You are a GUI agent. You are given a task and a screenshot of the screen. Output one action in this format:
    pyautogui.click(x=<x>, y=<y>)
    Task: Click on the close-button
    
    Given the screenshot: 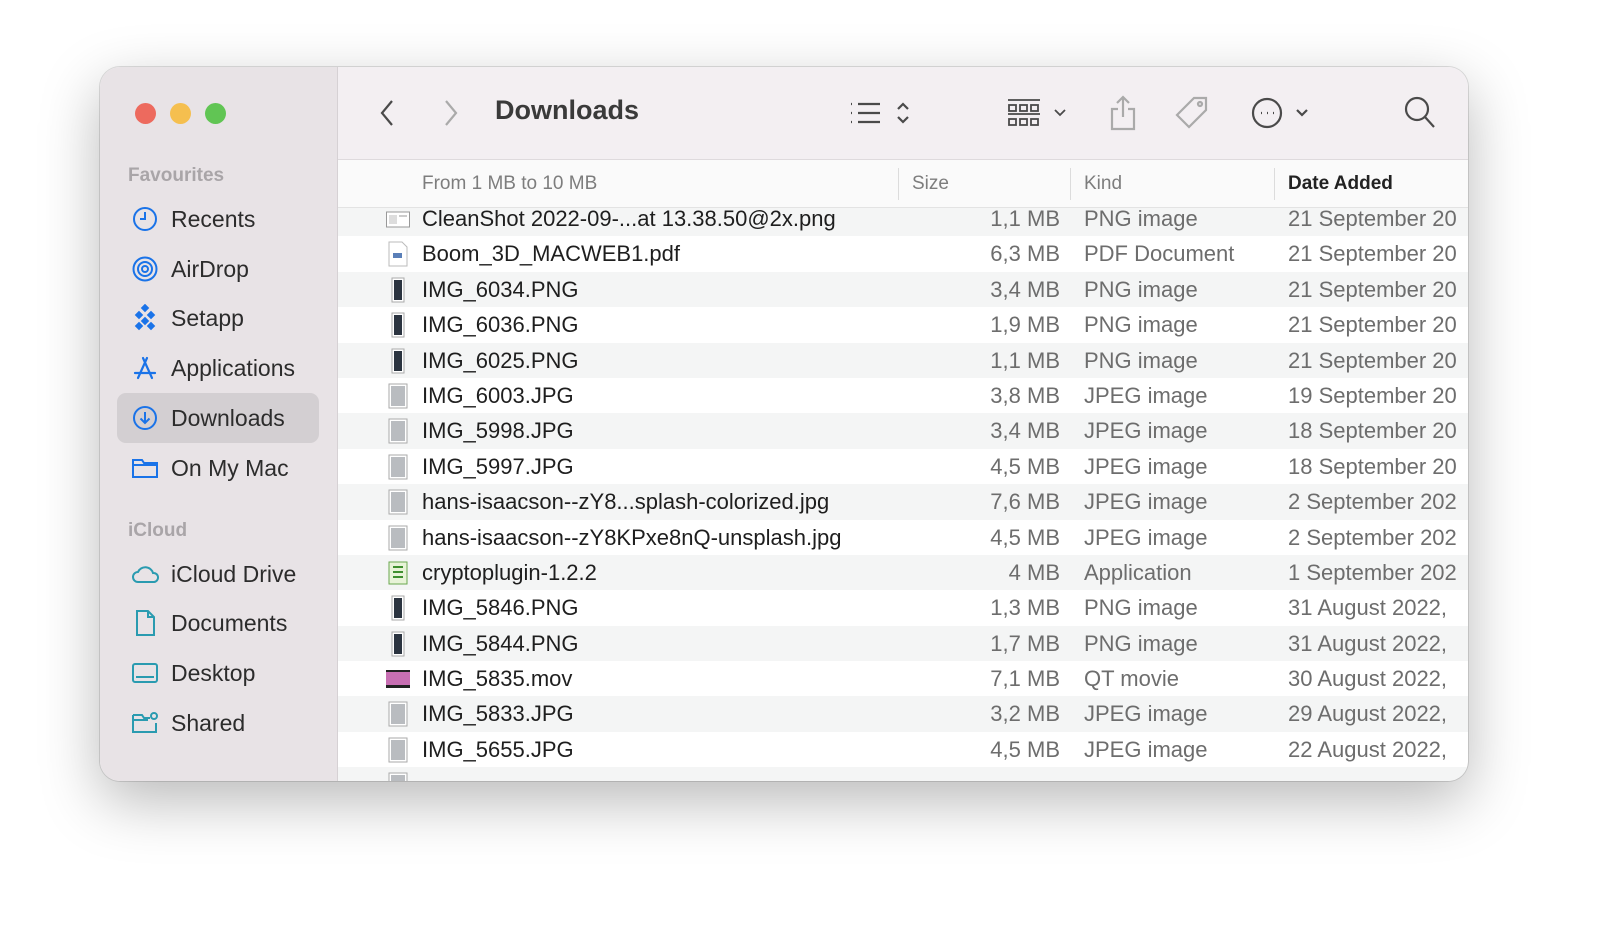 What is the action you would take?
    pyautogui.click(x=145, y=113)
    